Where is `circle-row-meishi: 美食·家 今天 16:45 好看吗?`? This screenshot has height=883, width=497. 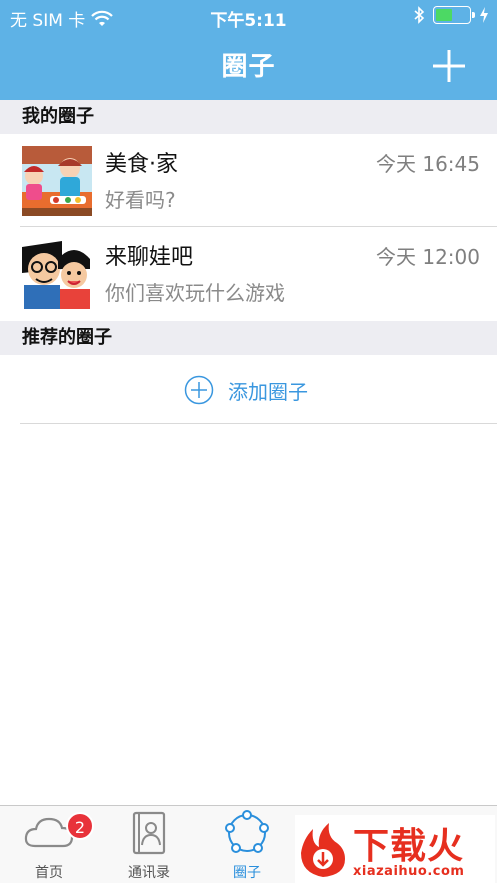
circle-row-meishi: 美食·家 今天 16:45 好看吗? is located at coordinates (248, 180).